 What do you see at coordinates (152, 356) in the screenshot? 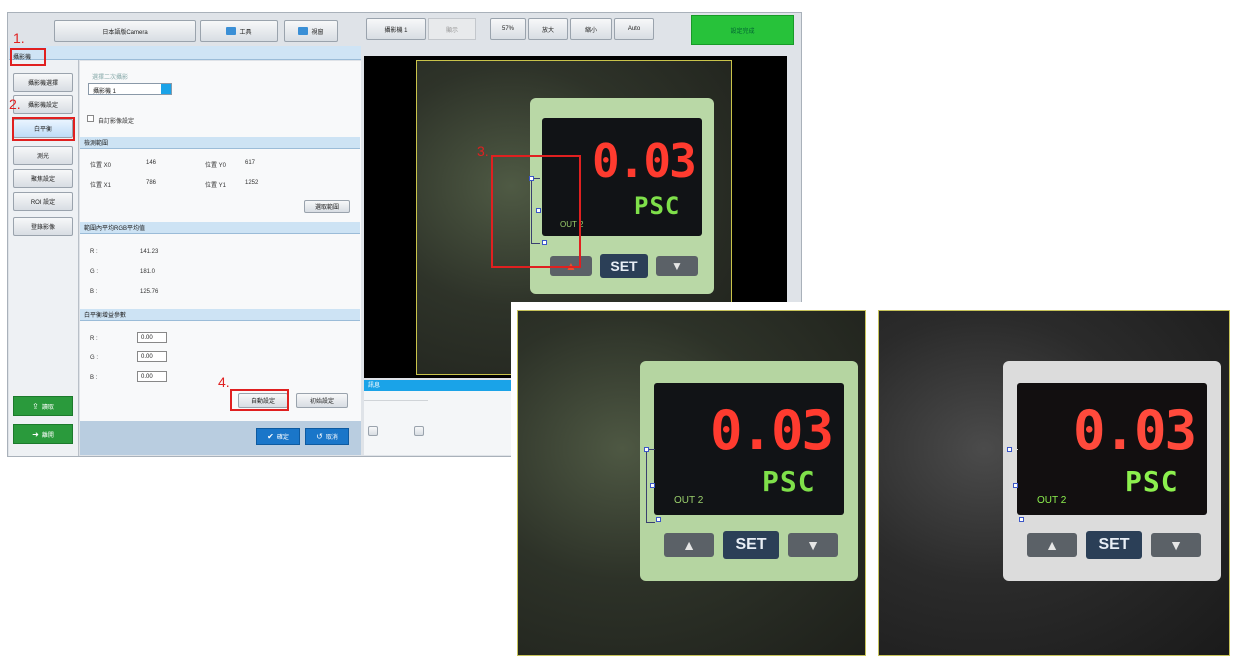
I see `gain-g-input: 0.00` at bounding box center [152, 356].